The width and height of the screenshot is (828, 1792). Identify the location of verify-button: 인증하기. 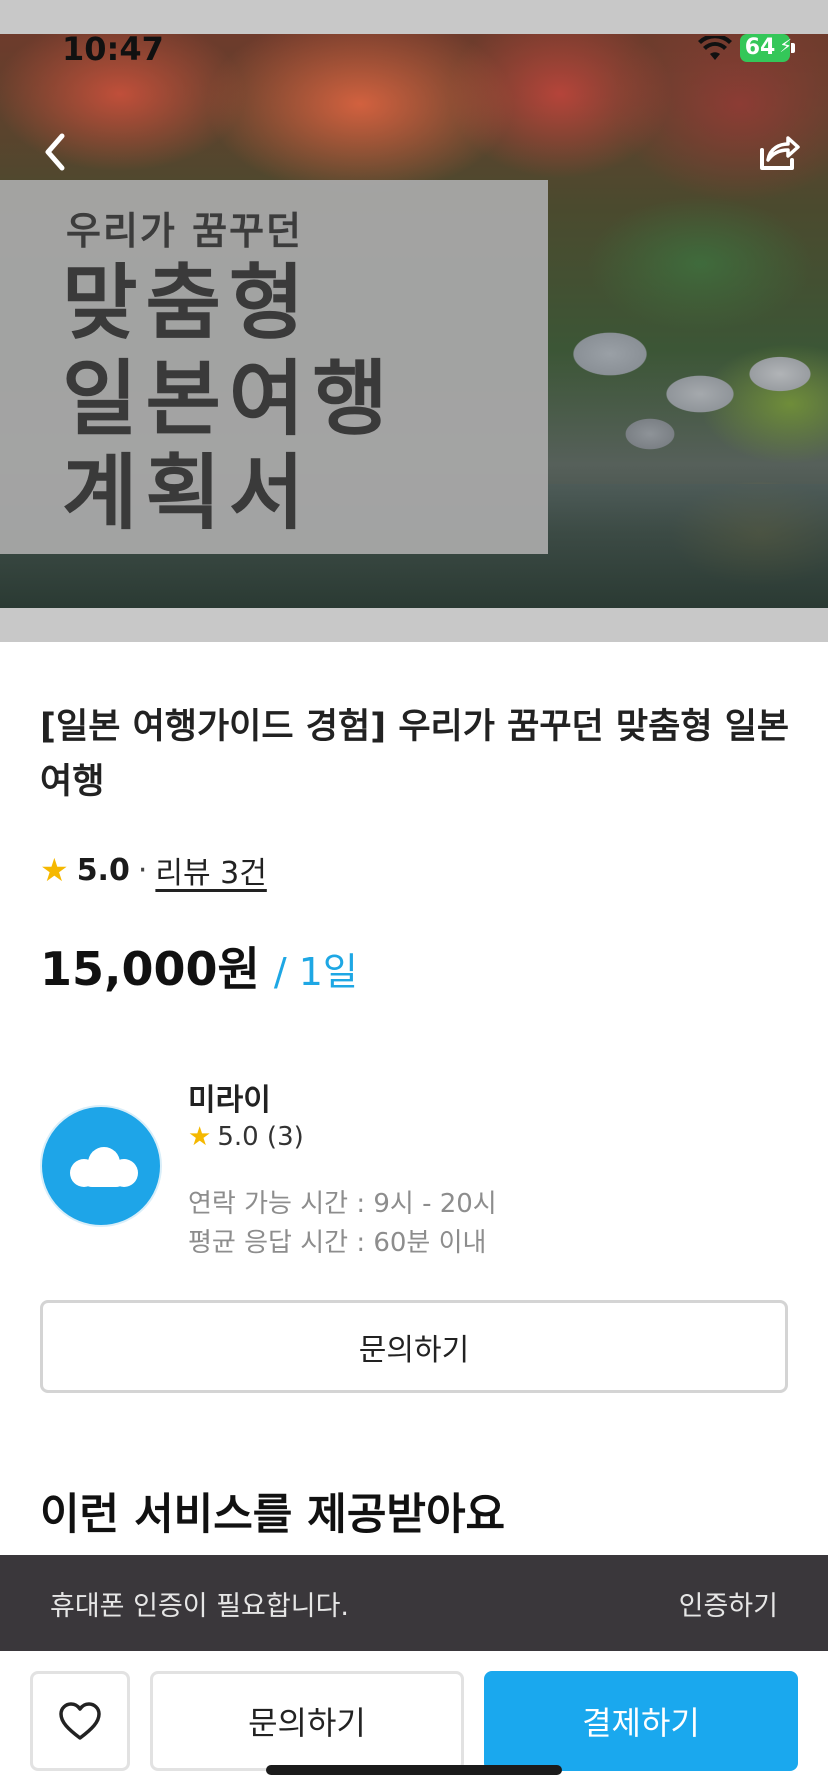
(728, 1603).